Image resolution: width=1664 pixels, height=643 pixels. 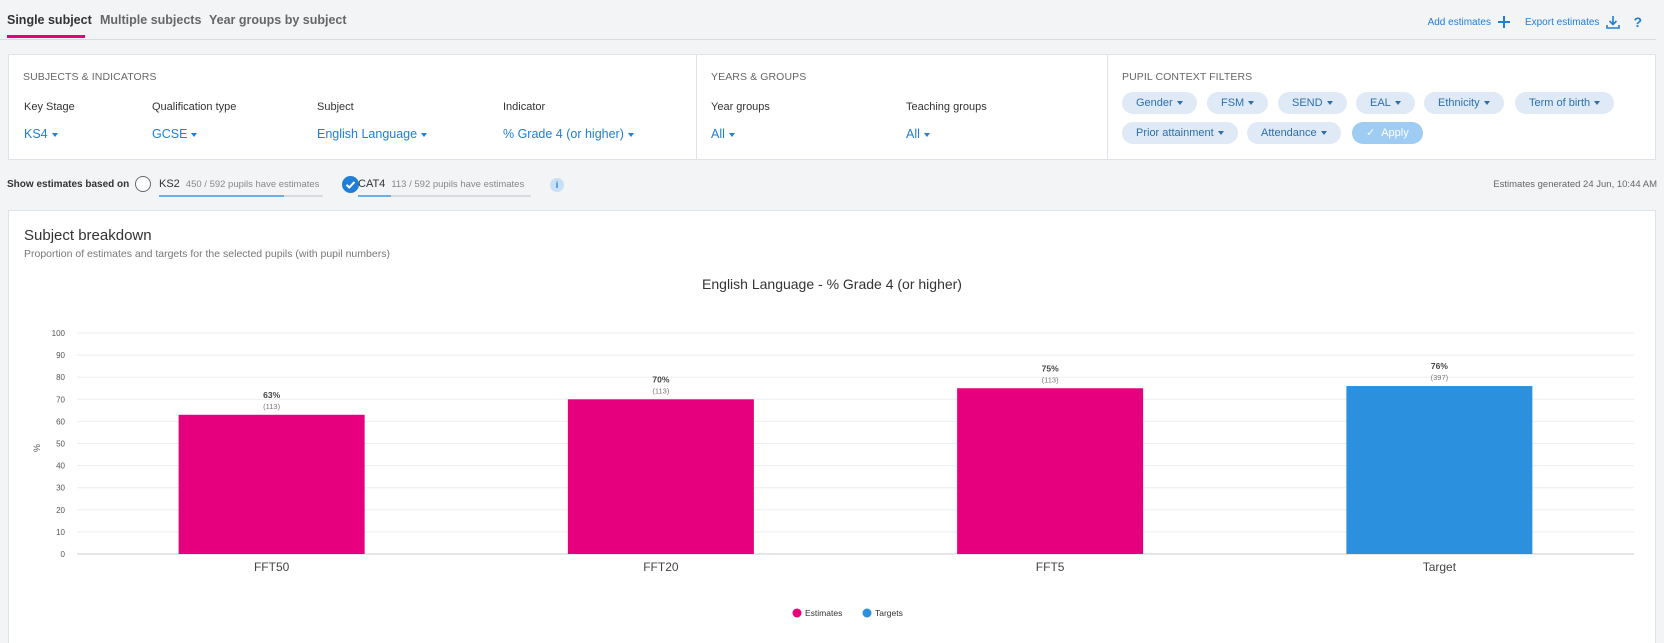 I want to click on prior-attainment-filter: Prior attainment, so click(x=1180, y=133).